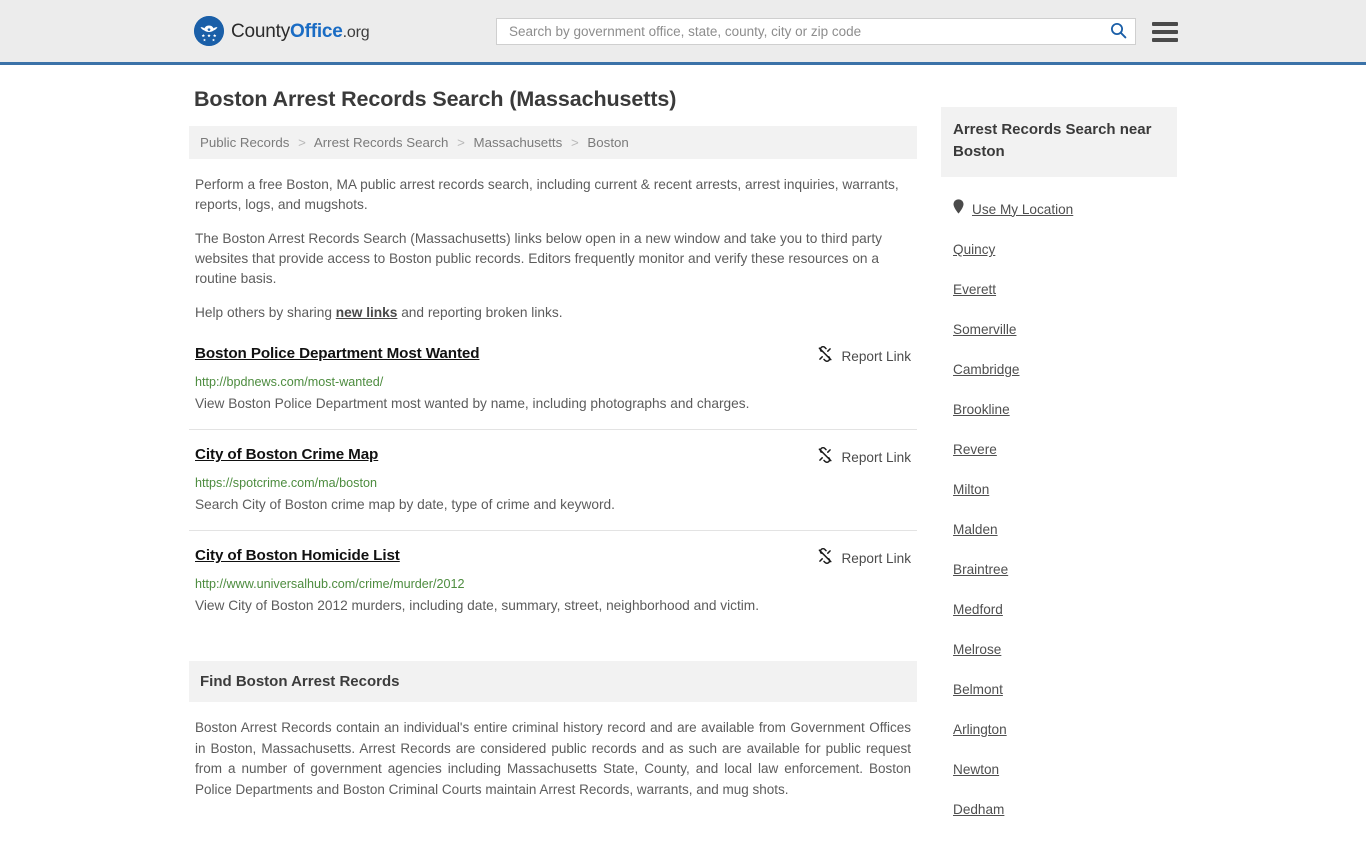  I want to click on site-header: CountyOffice.org, so click(683, 32).